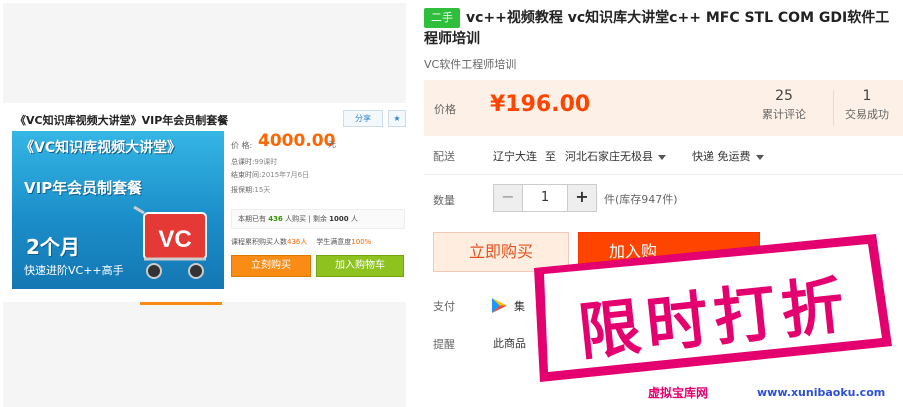 Image resolution: width=903 pixels, height=407 pixels. Describe the element at coordinates (821, 392) in the screenshot. I see `watermark-url: www.xunibaoku.com` at that location.